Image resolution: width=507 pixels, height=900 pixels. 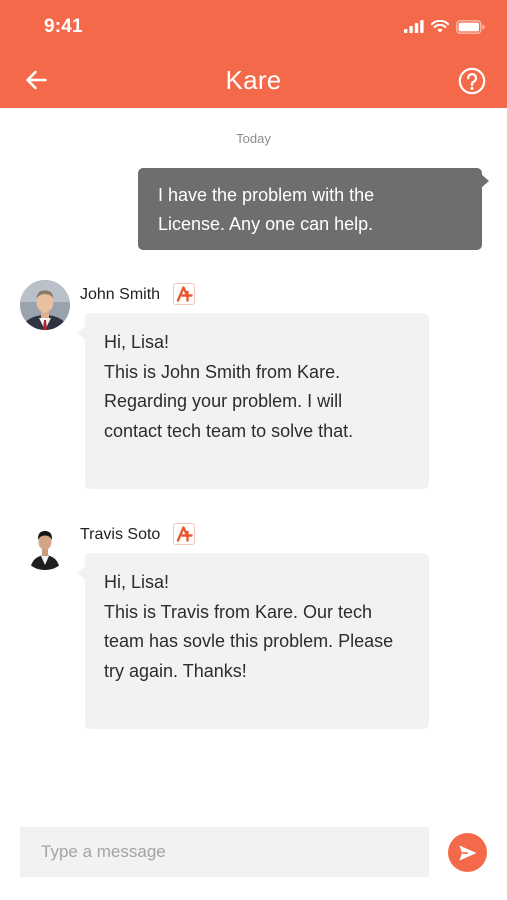 I want to click on status-icons, so click(x=444, y=29).